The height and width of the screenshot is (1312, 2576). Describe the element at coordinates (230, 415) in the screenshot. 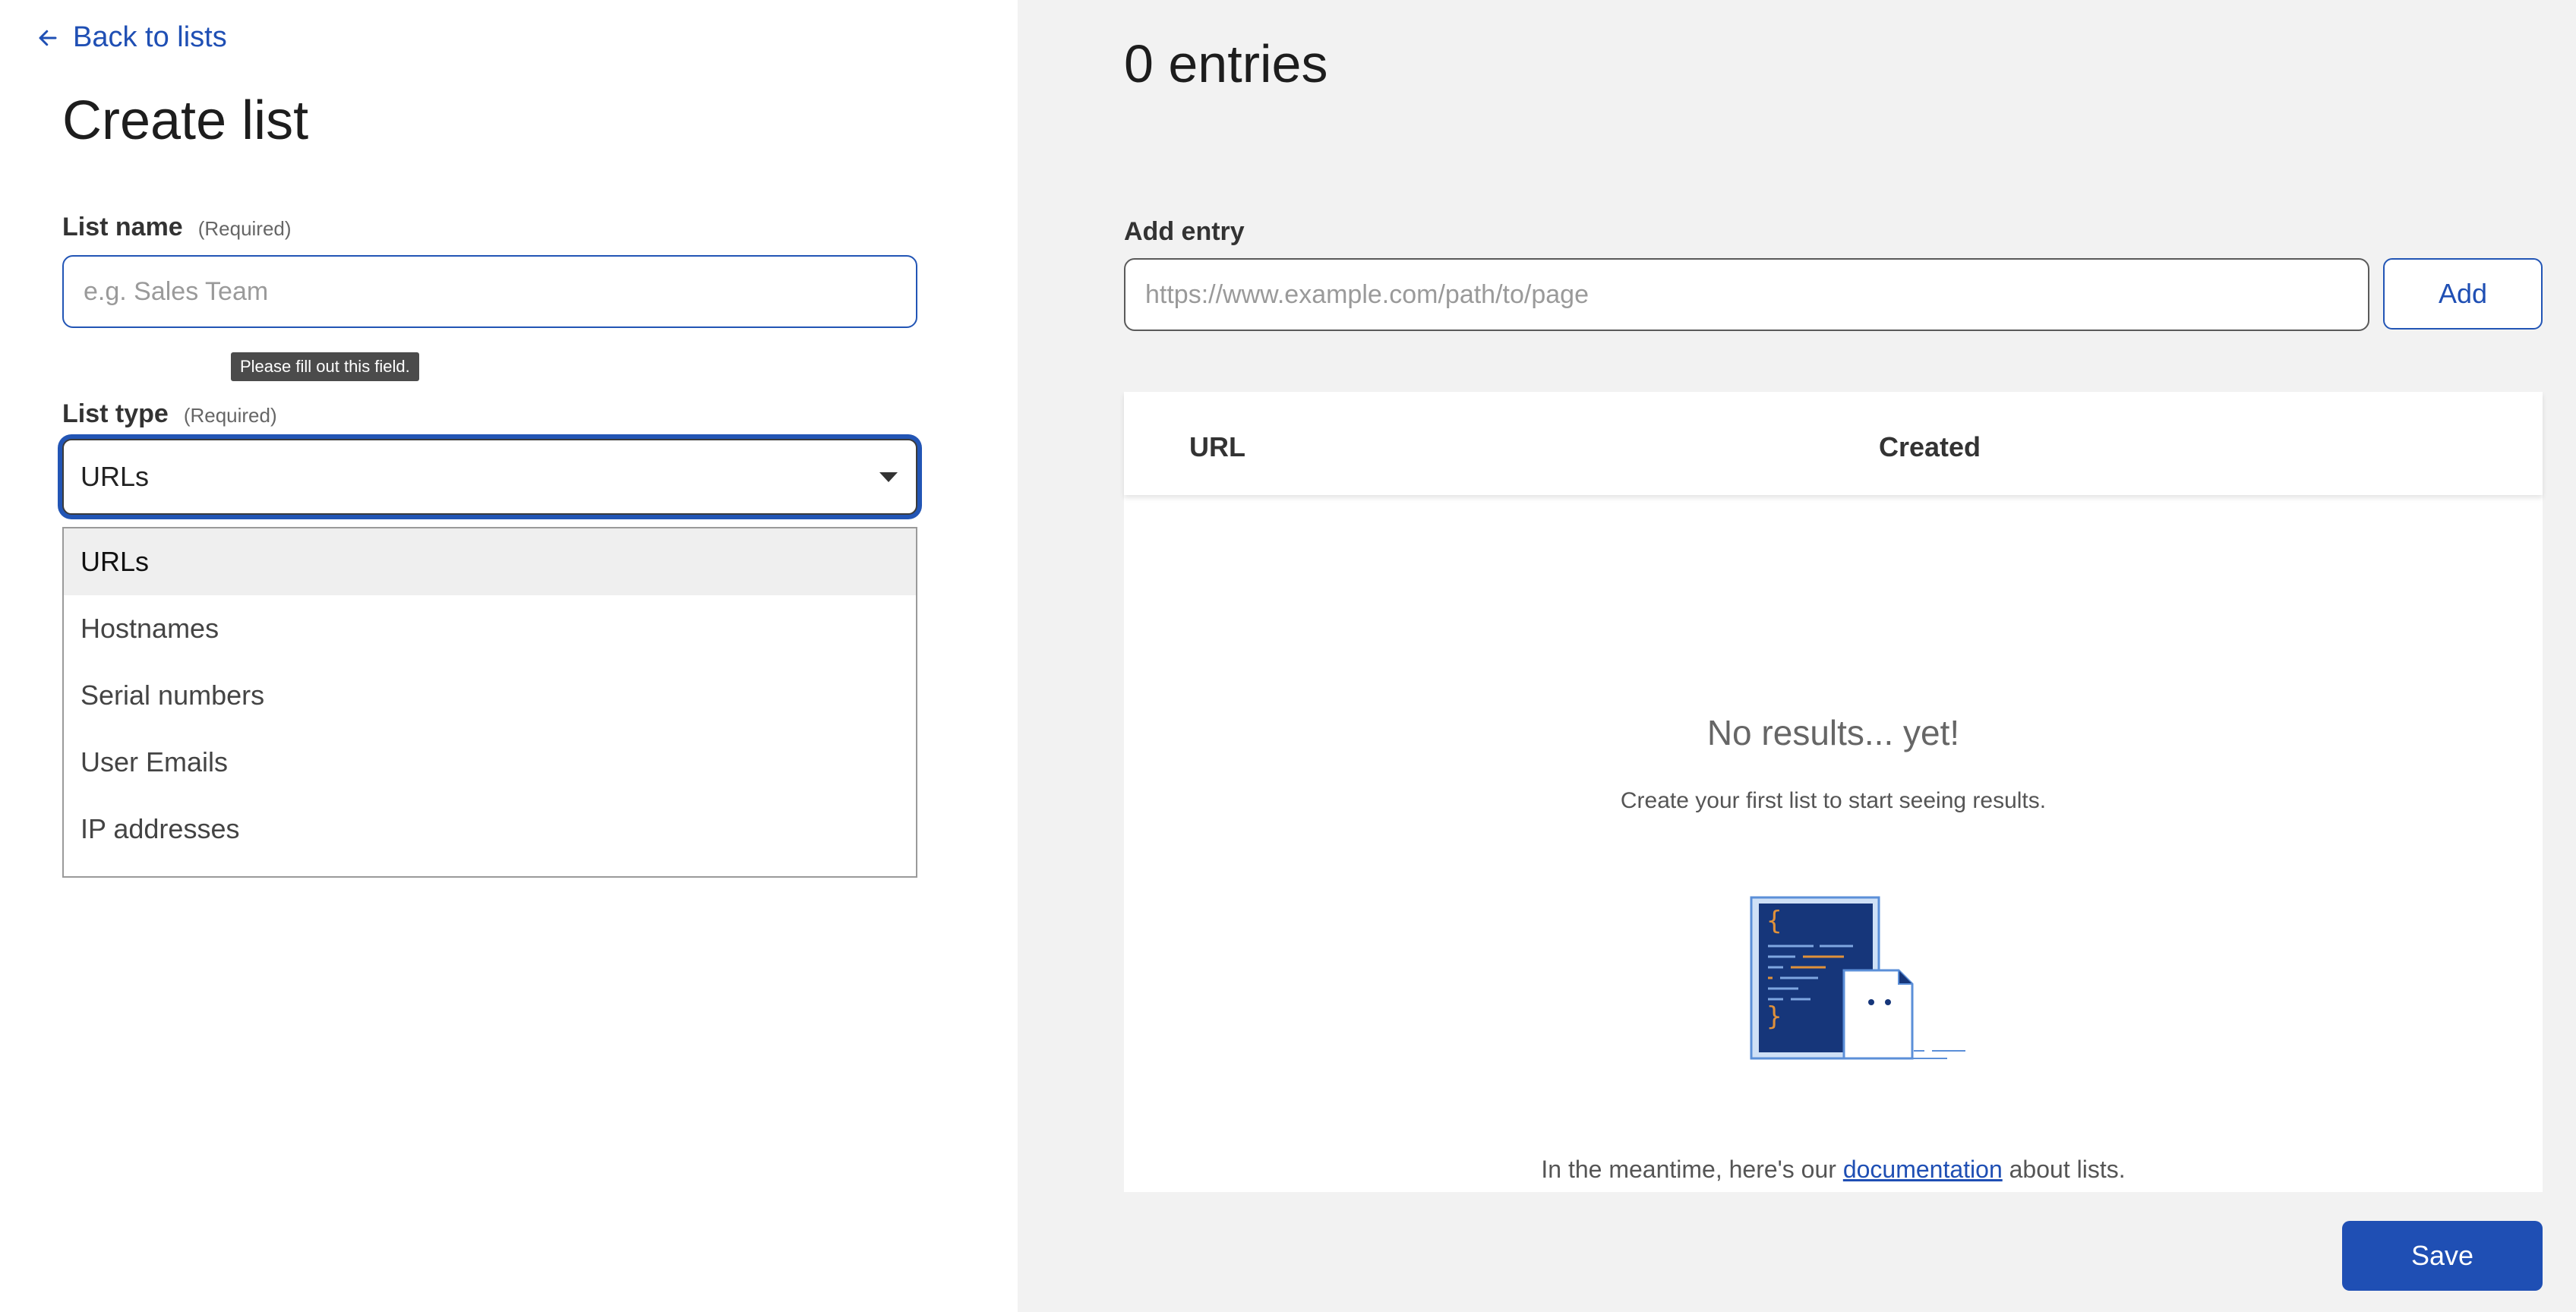

I see `list-type-required: (Required)` at that location.